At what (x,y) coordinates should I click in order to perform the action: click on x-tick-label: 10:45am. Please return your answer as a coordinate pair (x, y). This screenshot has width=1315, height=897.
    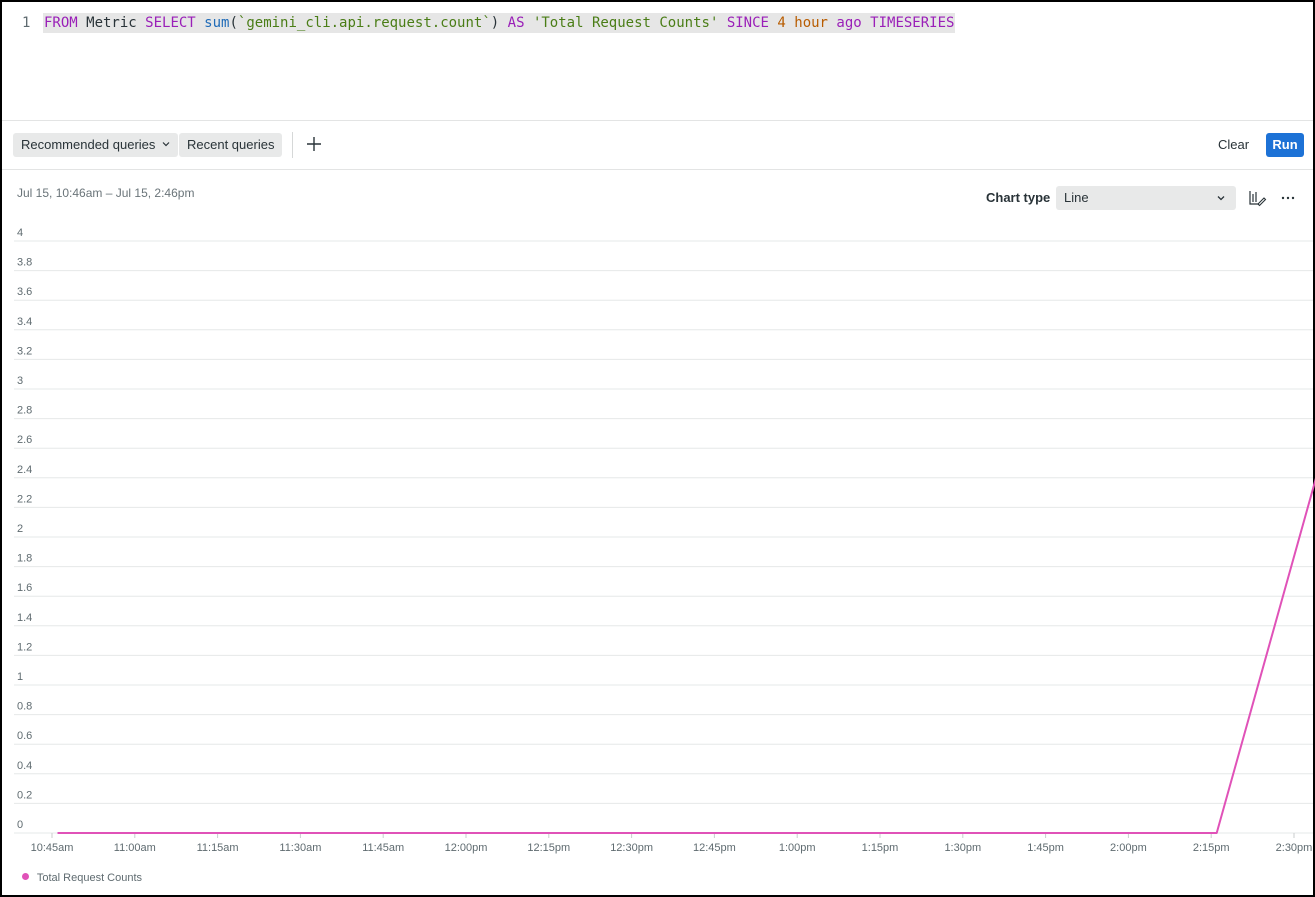
    Looking at the image, I should click on (52, 848).